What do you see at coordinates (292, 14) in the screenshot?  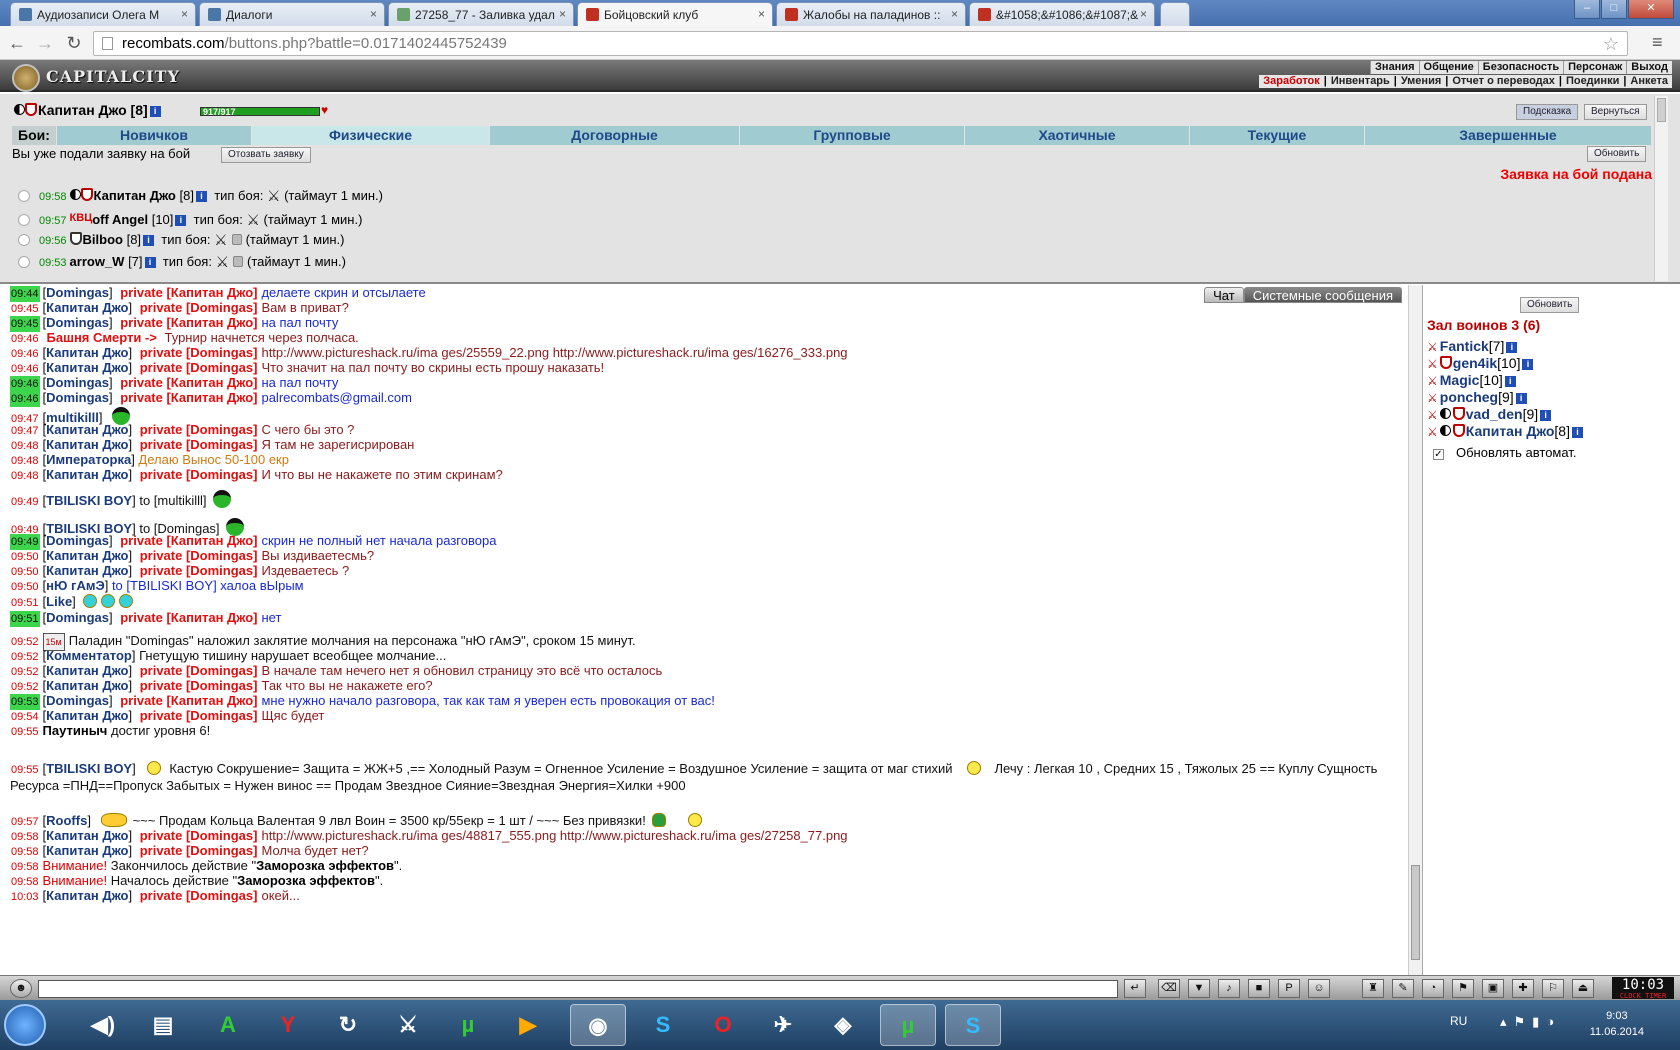 I see `browser-tab-2: Диалоги ×` at bounding box center [292, 14].